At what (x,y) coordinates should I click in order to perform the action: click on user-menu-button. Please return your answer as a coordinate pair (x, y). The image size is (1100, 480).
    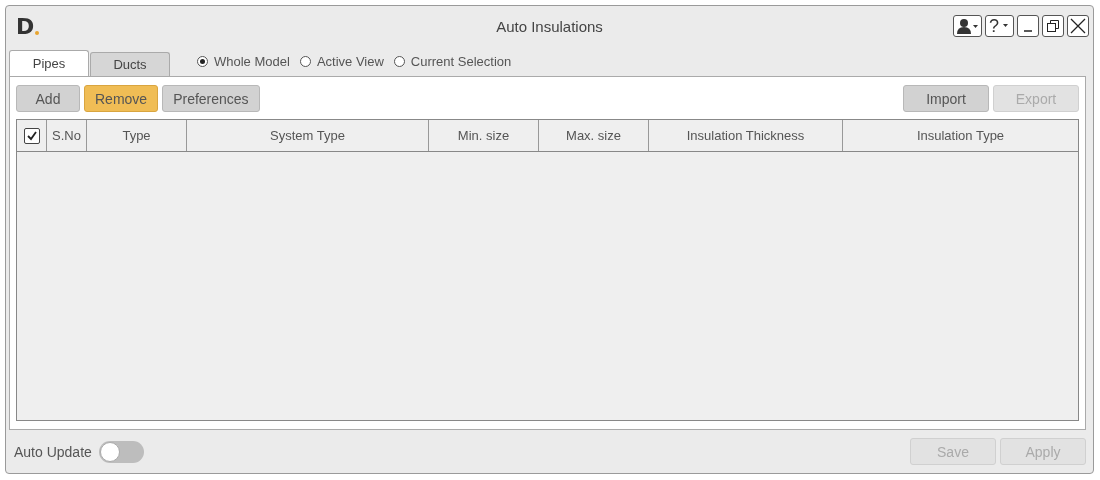
    Looking at the image, I should click on (967, 26).